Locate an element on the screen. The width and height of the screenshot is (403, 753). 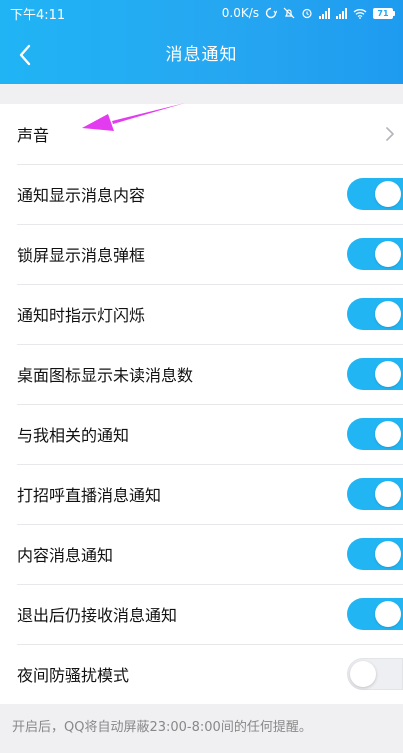
alarm-icon is located at coordinates (307, 13).